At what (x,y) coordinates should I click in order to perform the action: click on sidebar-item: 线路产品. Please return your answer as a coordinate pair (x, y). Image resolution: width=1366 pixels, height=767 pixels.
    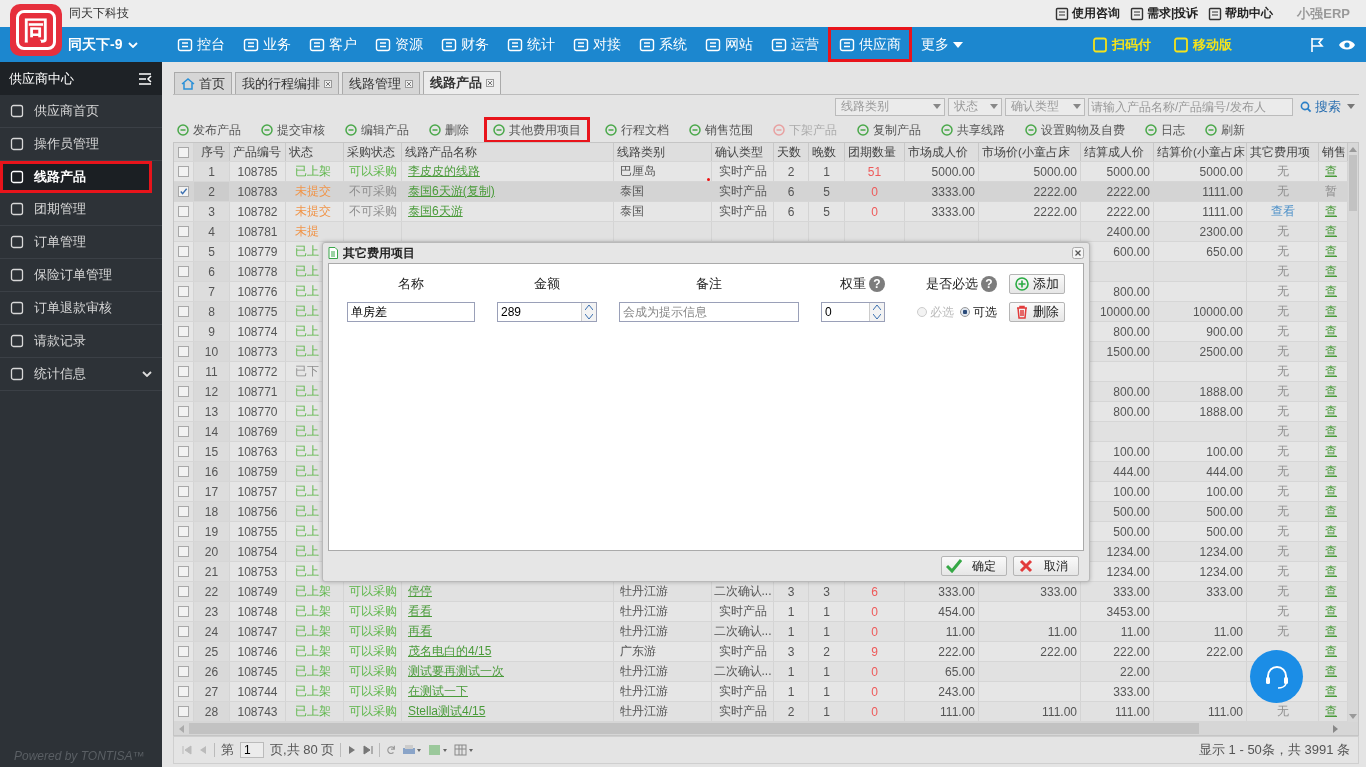
    Looking at the image, I should click on (76, 177).